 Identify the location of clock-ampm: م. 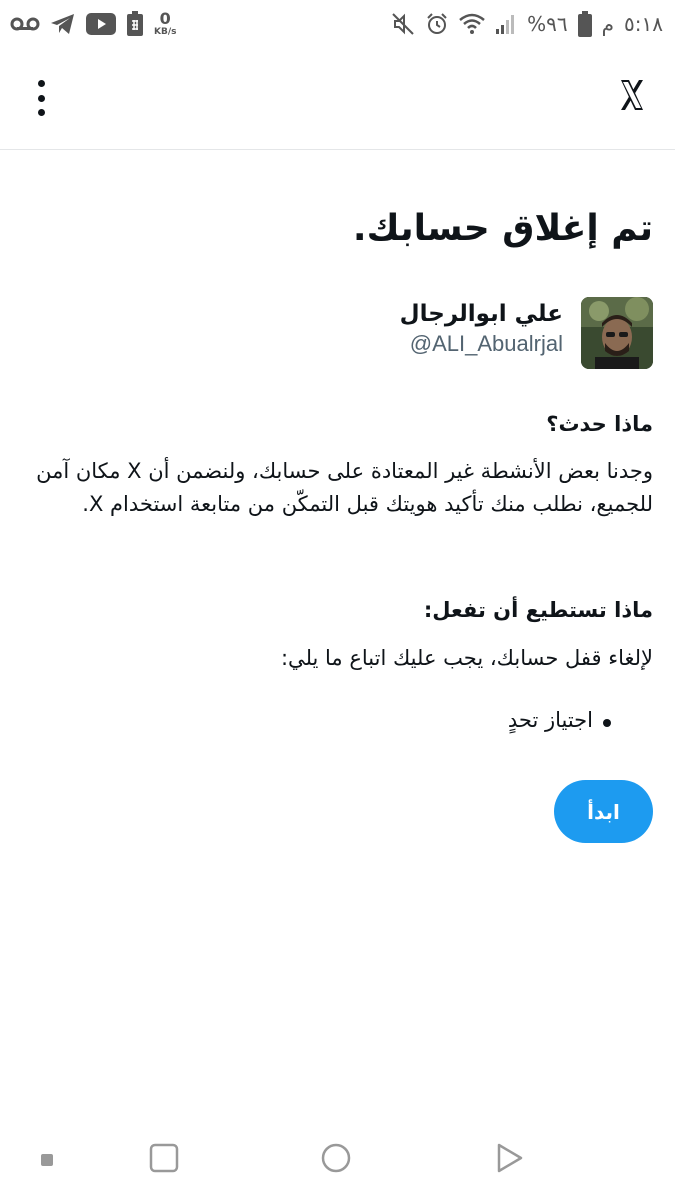
(608, 24).